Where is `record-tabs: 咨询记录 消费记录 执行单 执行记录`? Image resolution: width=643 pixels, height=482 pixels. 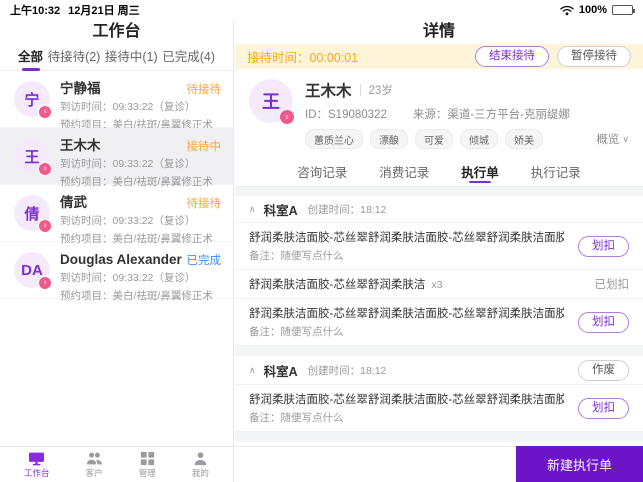 record-tabs: 咨询记录 消费记录 执行单 执行记录 is located at coordinates (439, 172).